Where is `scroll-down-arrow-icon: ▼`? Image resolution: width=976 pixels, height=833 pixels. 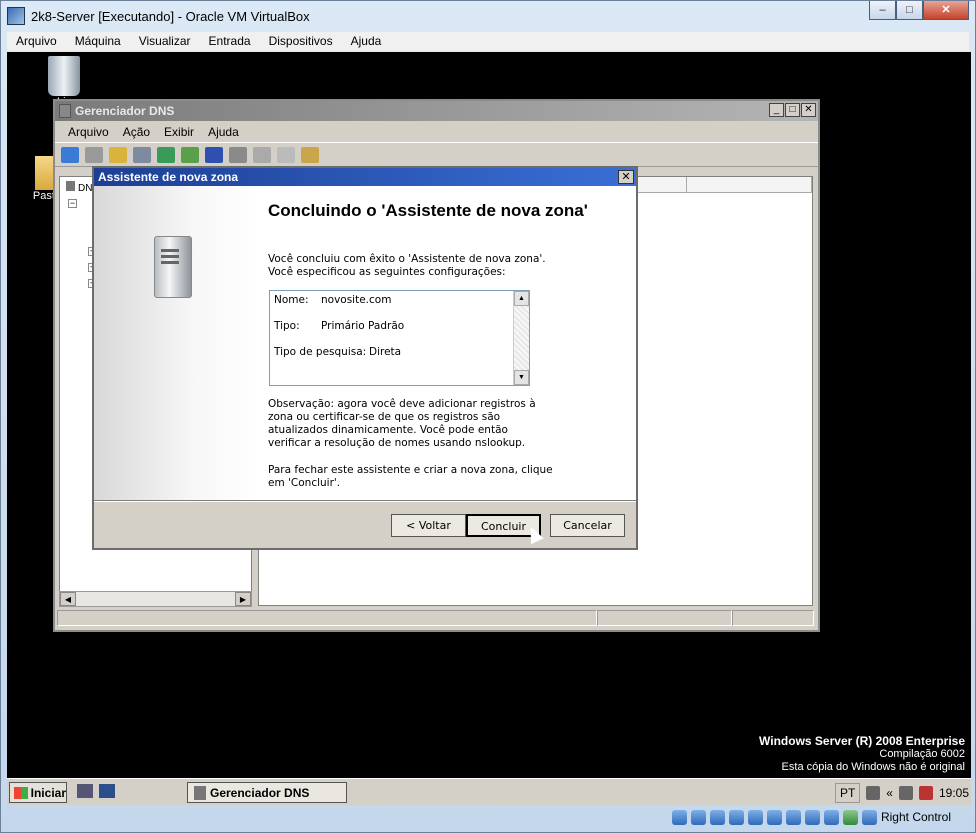
scroll-down-arrow-icon: ▼ is located at coordinates (521, 377).